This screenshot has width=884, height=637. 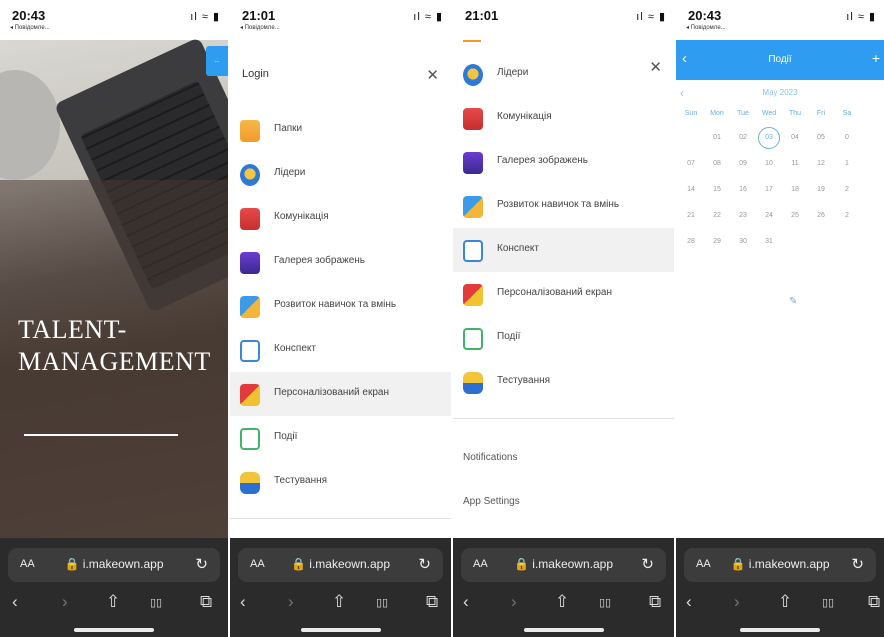 What do you see at coordinates (743, 215) in the screenshot?
I see `calendar-day: 23` at bounding box center [743, 215].